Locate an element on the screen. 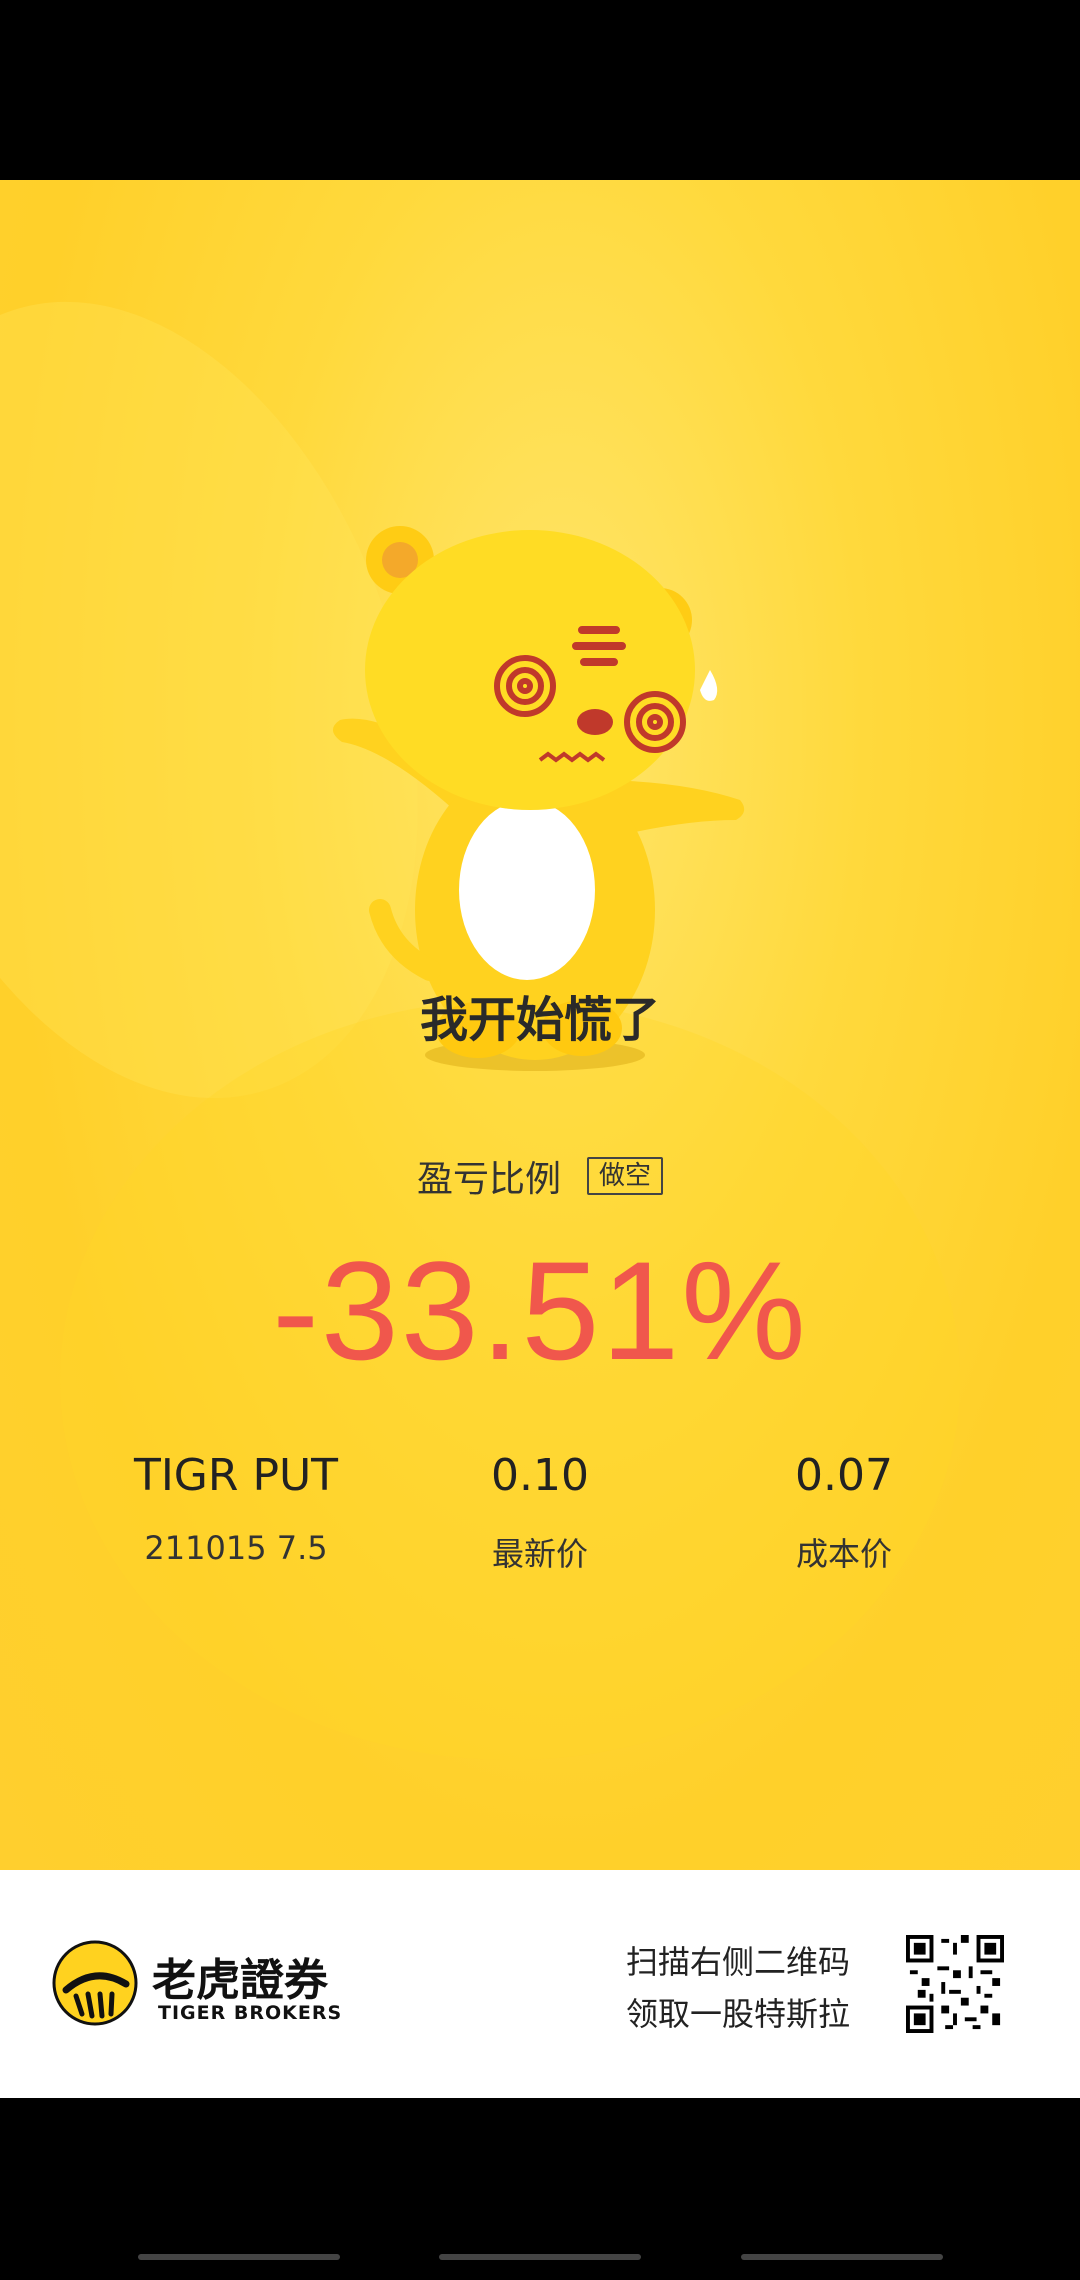  cost-price-value: 0.07 is located at coordinates (844, 1475).